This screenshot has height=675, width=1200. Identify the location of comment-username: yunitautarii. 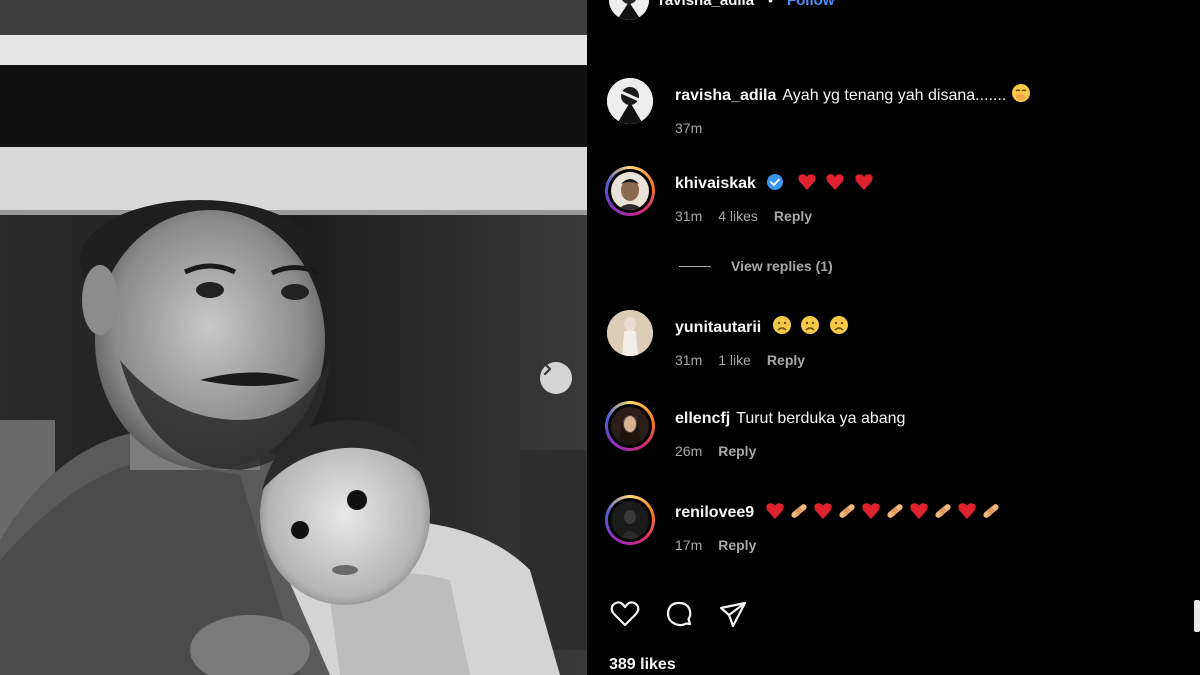
(718, 327).